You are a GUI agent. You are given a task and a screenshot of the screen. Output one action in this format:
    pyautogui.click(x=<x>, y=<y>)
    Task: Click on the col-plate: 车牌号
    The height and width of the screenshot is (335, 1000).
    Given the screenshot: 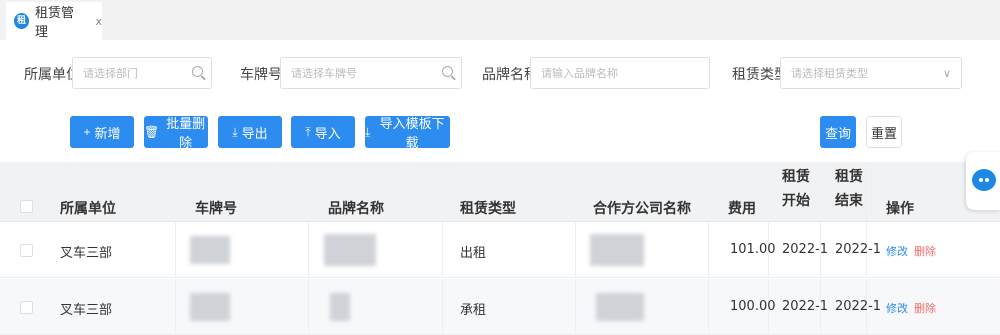 What is the action you would take?
    pyautogui.click(x=216, y=209)
    